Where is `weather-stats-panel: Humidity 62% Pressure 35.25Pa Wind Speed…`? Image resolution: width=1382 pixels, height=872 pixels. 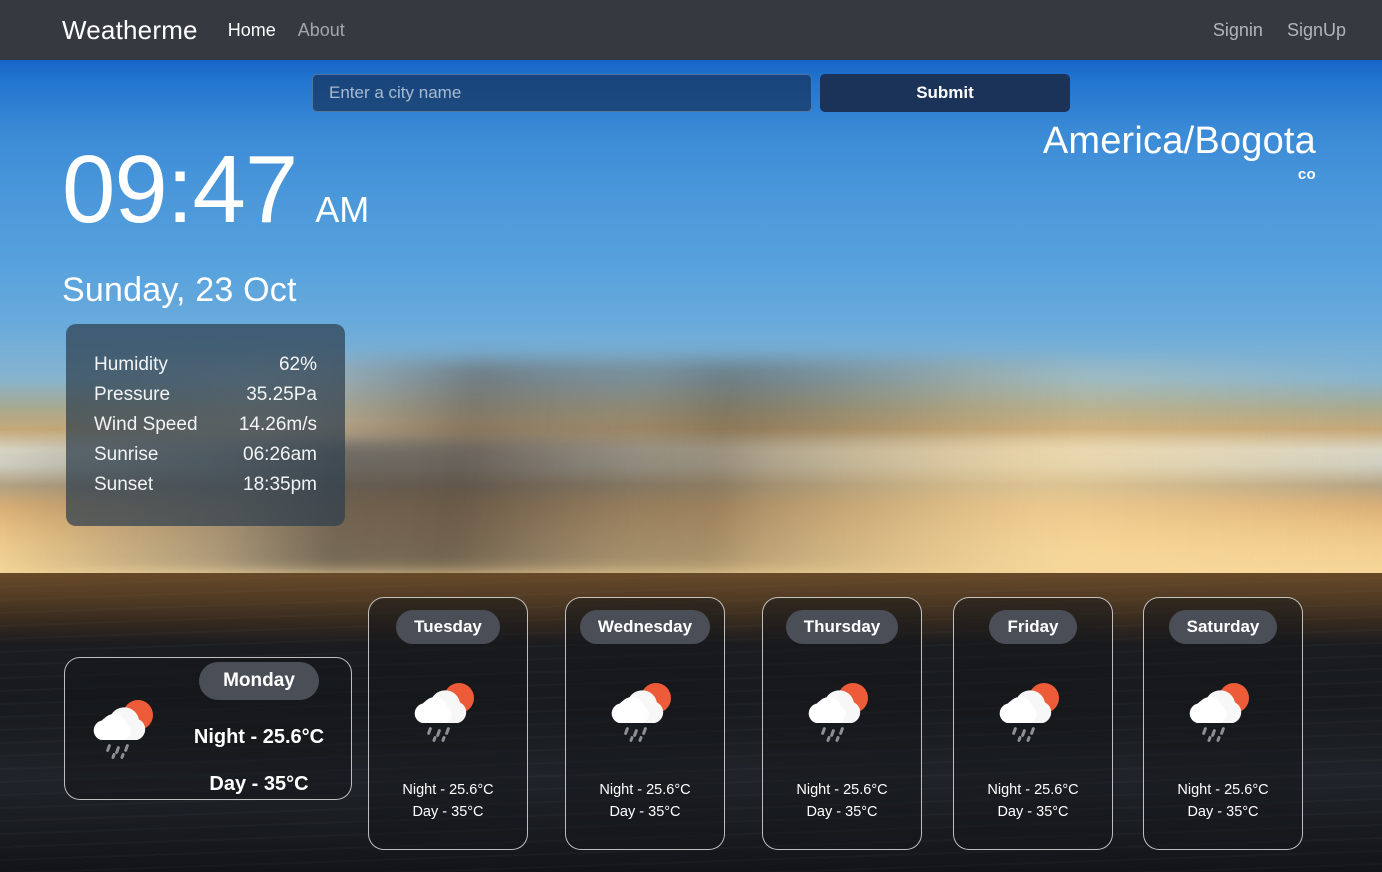
weather-stats-panel: Humidity 62% Pressure 35.25Pa Wind Speed… is located at coordinates (205, 425).